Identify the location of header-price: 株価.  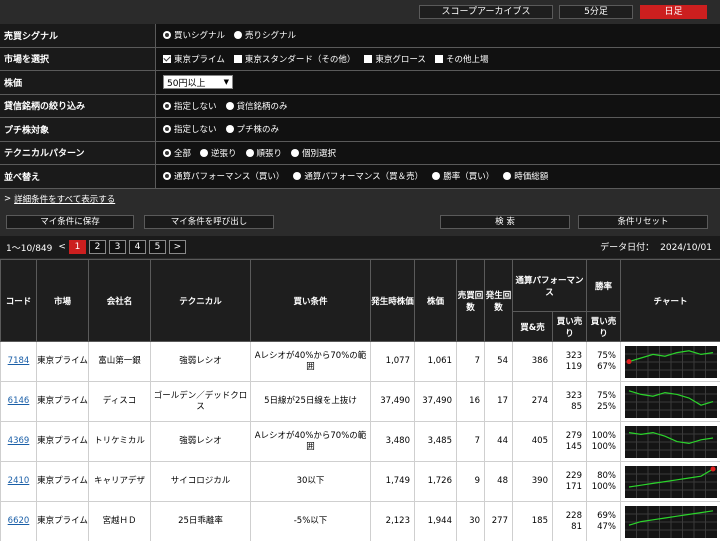
(435, 300).